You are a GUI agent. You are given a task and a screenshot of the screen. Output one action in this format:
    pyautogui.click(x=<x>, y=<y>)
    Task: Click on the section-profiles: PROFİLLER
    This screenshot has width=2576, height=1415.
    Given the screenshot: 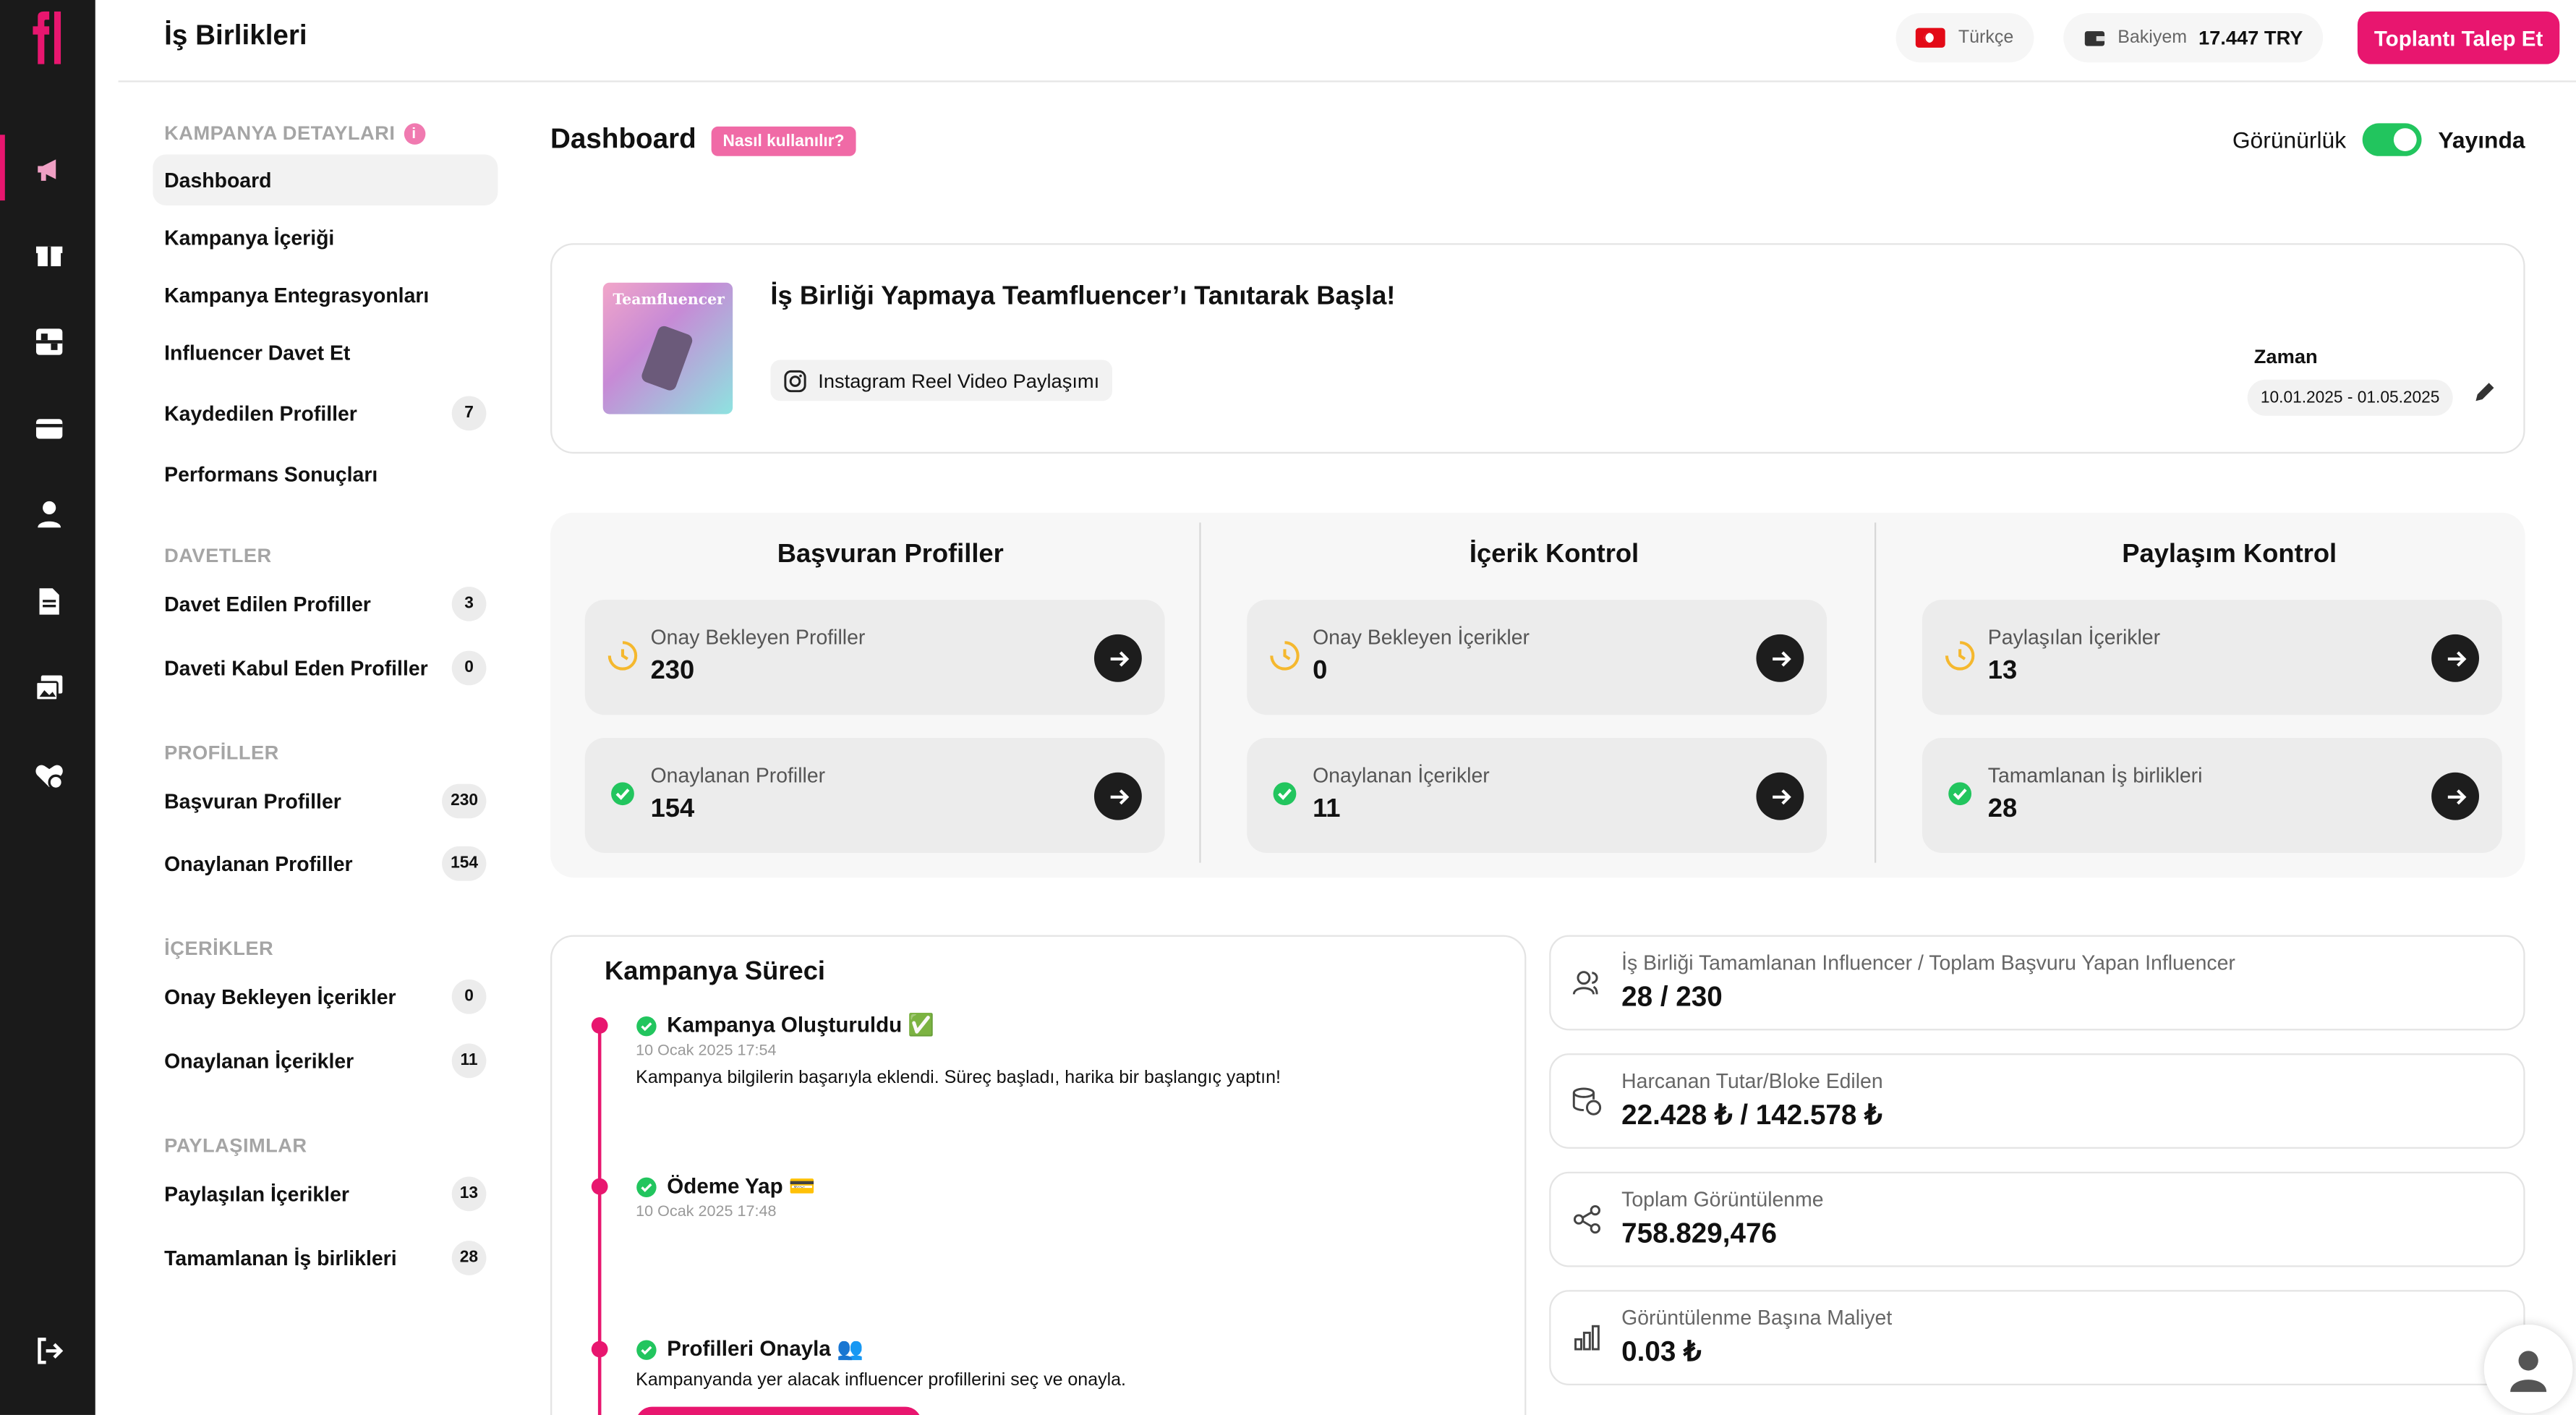 What is the action you would take?
    pyautogui.click(x=221, y=753)
    